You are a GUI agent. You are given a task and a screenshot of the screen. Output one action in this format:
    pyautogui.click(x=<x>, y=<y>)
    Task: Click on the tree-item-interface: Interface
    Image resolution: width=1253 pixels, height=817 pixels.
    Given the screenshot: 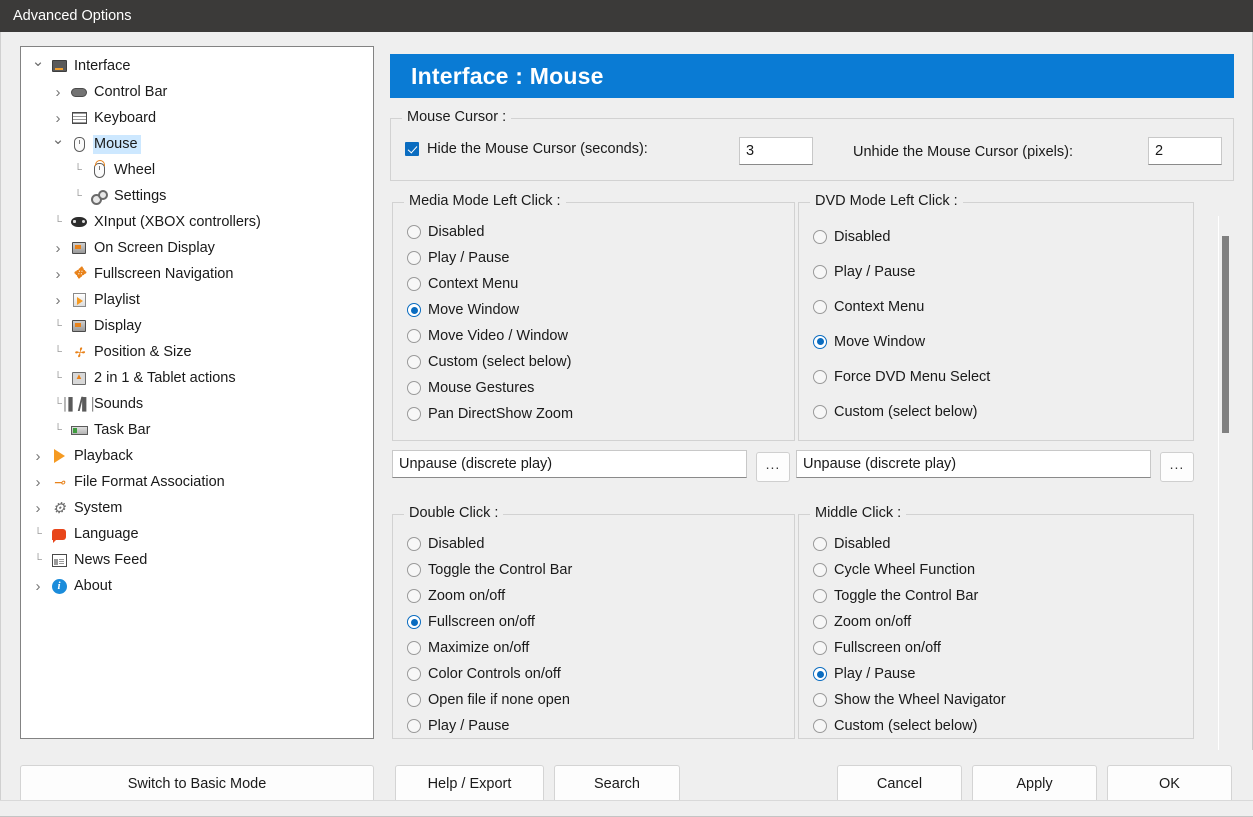 What is the action you would take?
    pyautogui.click(x=197, y=66)
    